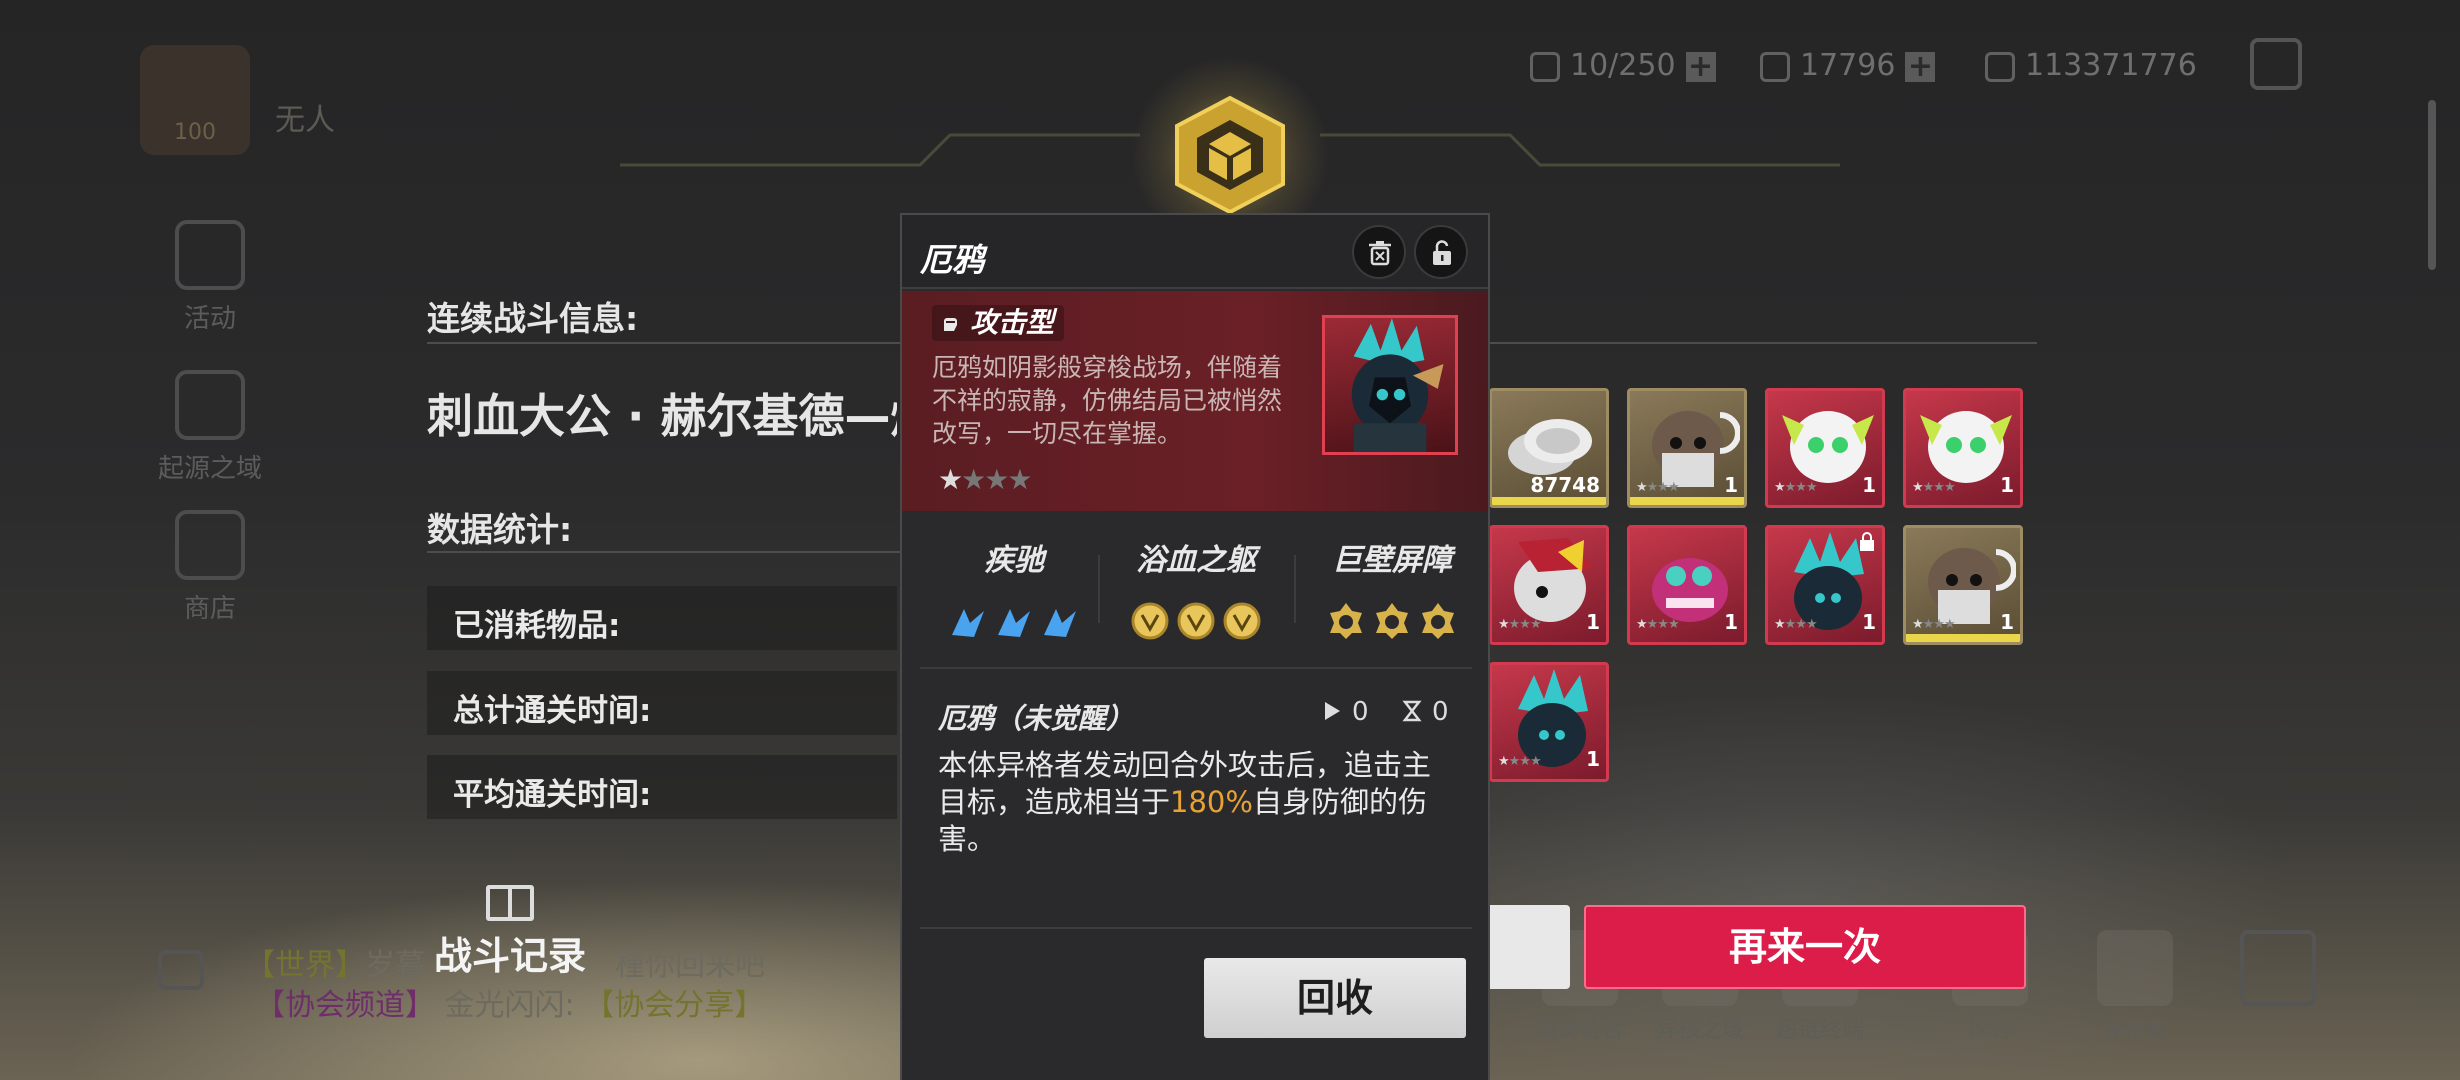 This screenshot has width=2460, height=1080. I want to click on shield-badge-icon, so click(1196, 623).